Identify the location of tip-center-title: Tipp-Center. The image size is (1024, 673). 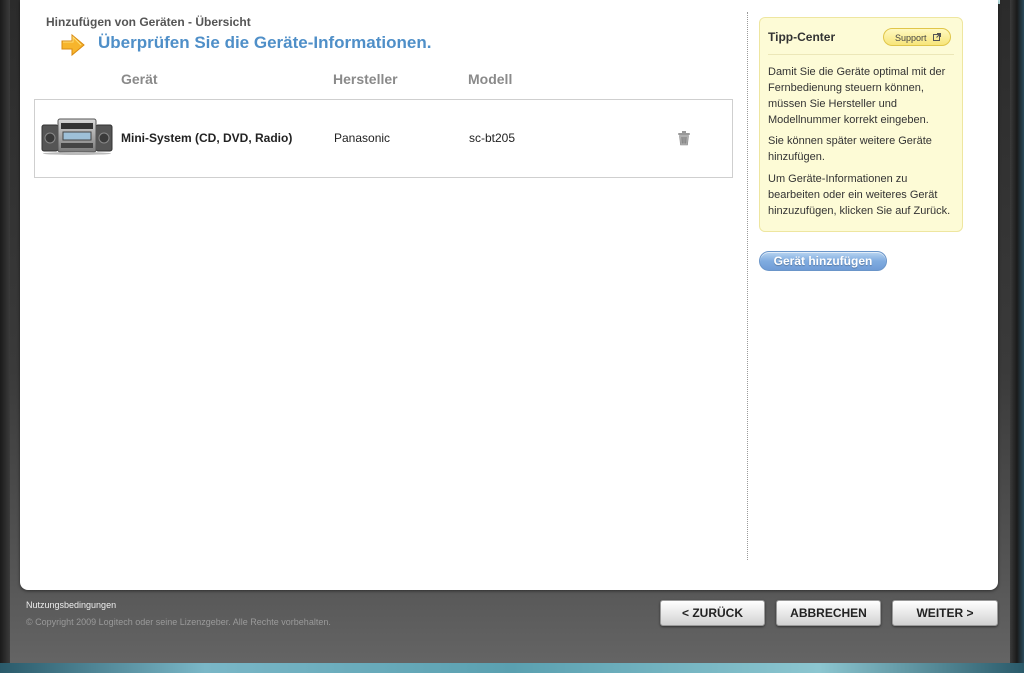
(802, 37).